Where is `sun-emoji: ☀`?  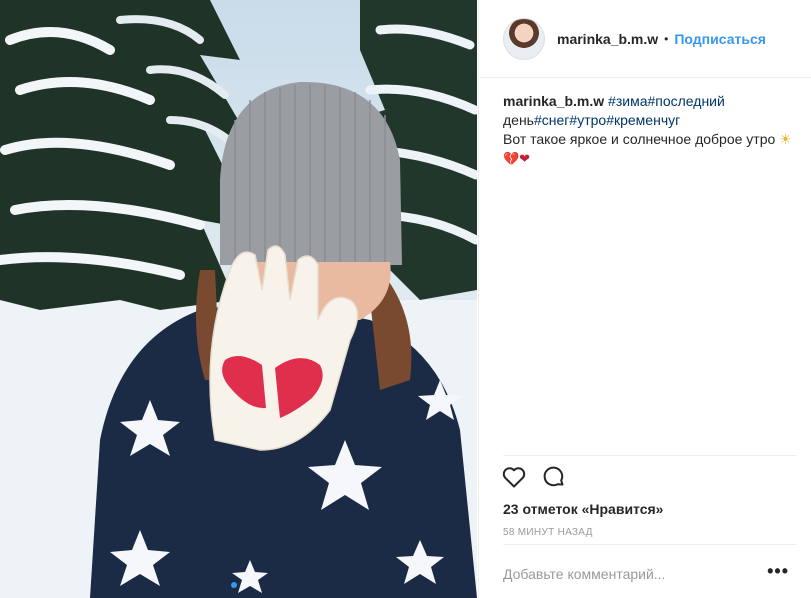
sun-emoji: ☀ is located at coordinates (785, 139).